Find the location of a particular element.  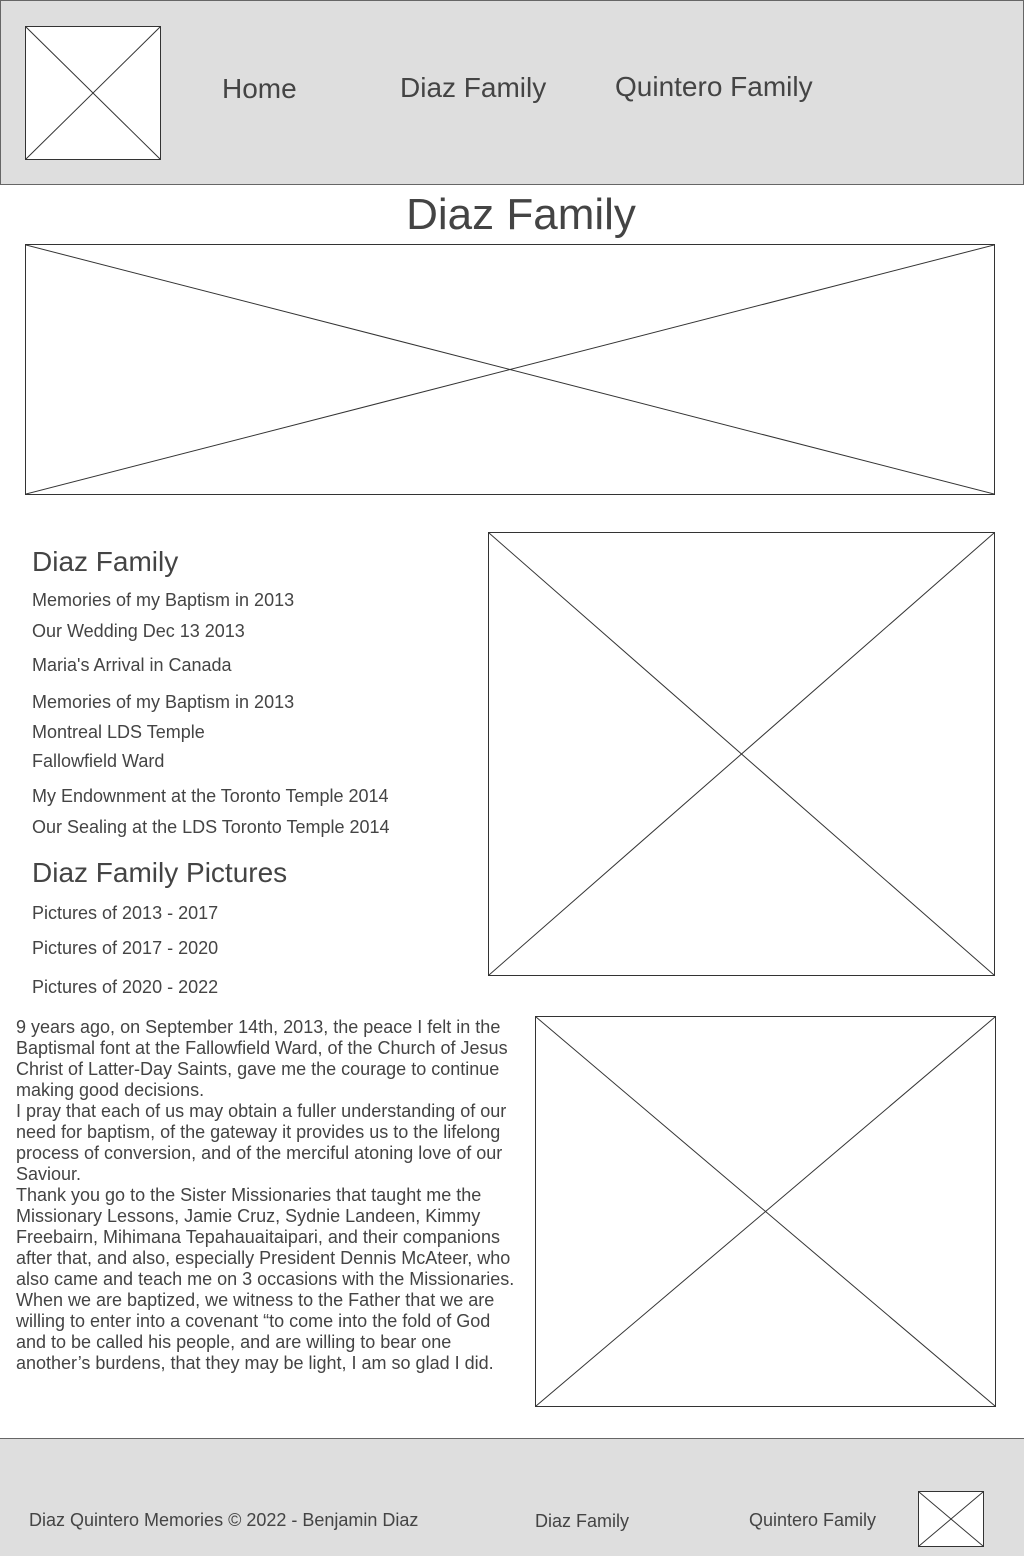

family-image-placeholder is located at coordinates (741, 754).